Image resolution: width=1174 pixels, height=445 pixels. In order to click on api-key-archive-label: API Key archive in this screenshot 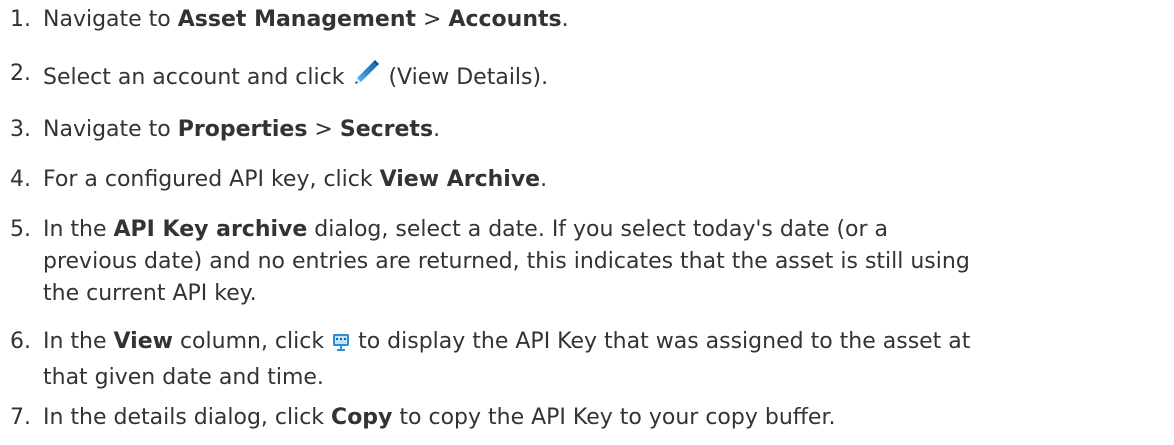, I will do `click(210, 229)`.